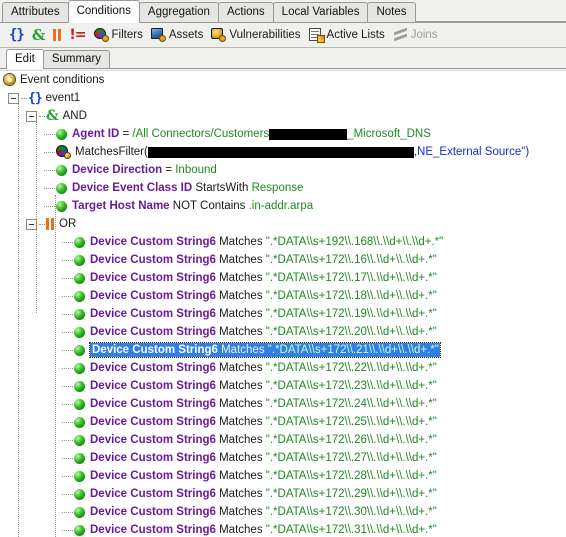  What do you see at coordinates (283, 224) in the screenshot?
I see `tree-node-or: OR` at bounding box center [283, 224].